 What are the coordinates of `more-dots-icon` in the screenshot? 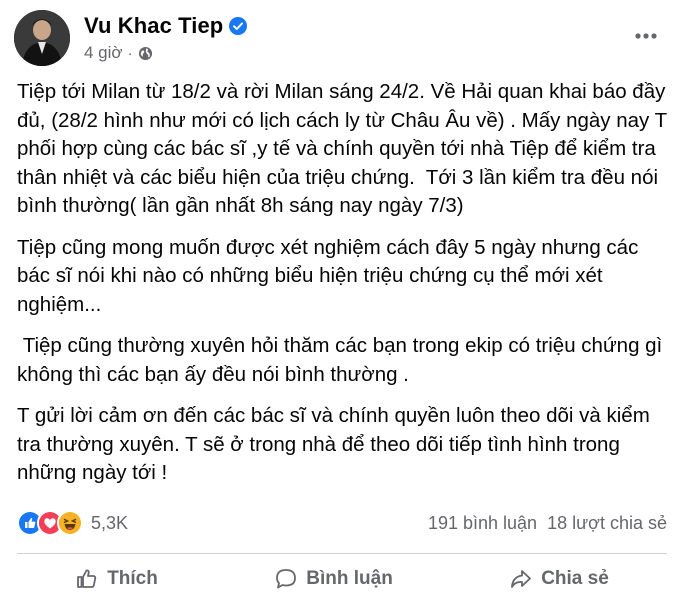 It's located at (646, 36).